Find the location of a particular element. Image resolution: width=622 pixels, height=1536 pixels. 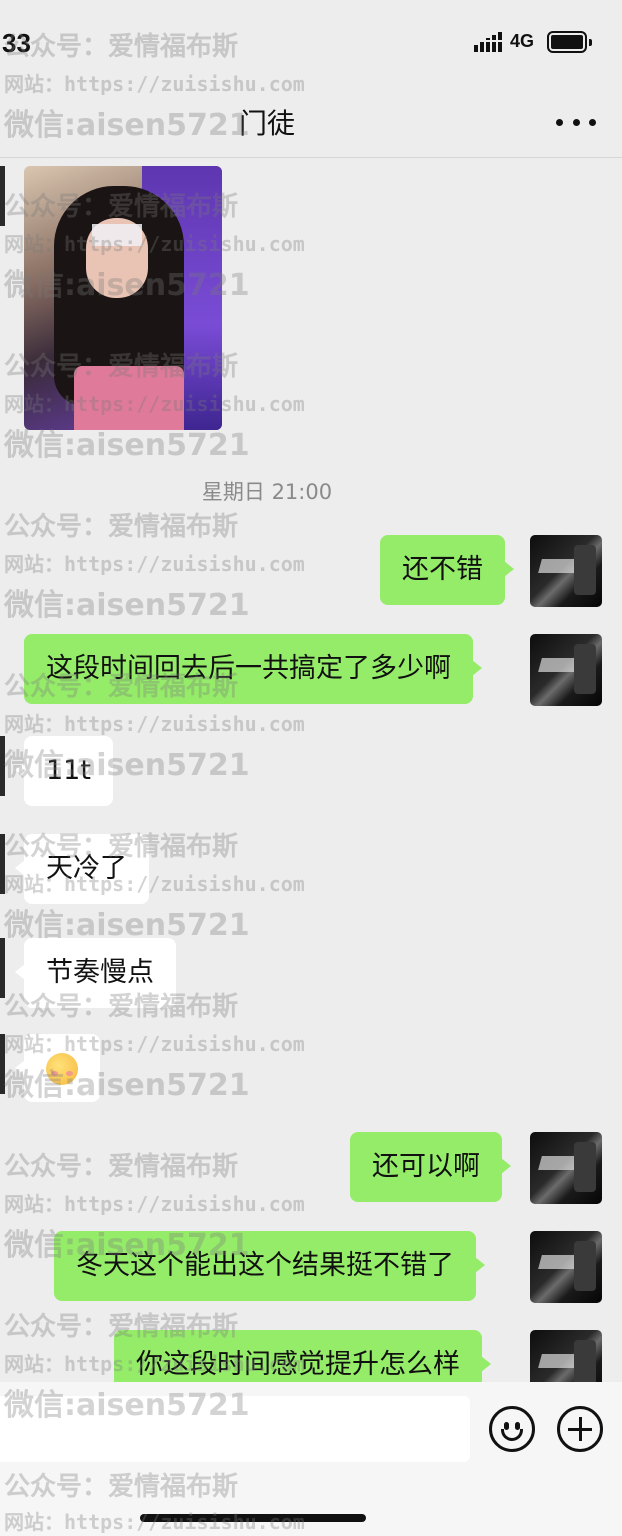

status-bar: 33 4G is located at coordinates (311, 43).